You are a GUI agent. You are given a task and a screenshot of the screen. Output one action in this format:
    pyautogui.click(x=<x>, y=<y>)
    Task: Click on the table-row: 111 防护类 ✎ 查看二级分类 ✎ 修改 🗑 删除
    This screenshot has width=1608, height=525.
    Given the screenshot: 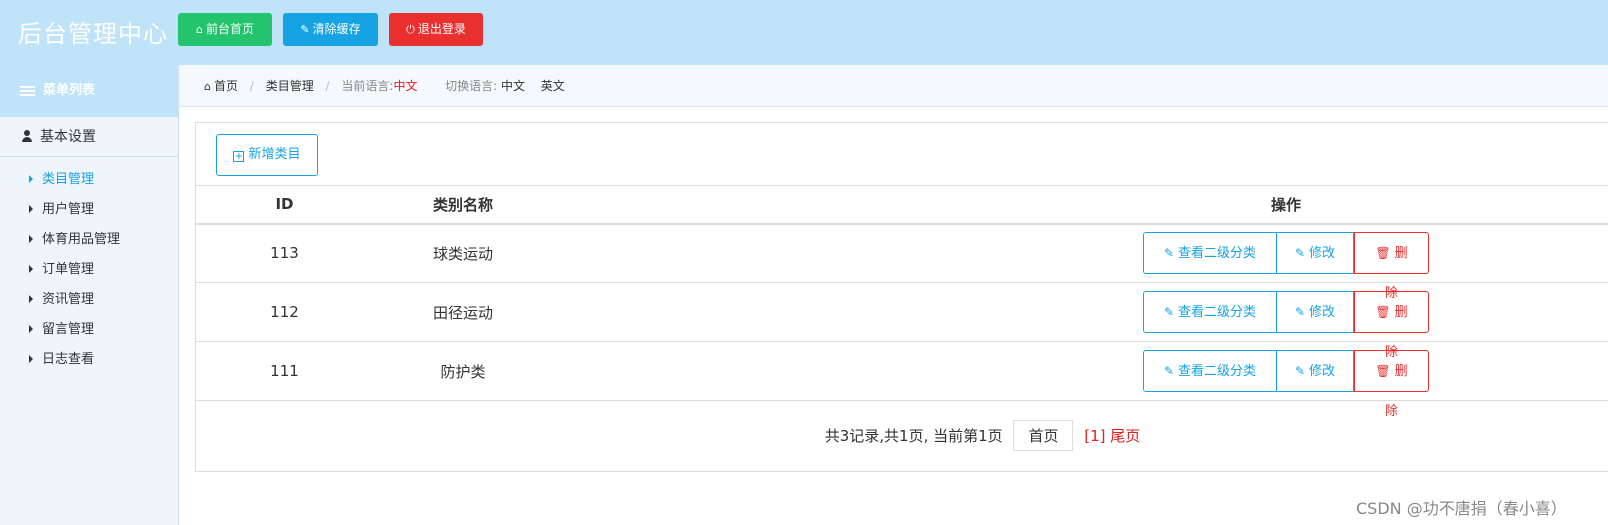 What is the action you would take?
    pyautogui.click(x=902, y=380)
    